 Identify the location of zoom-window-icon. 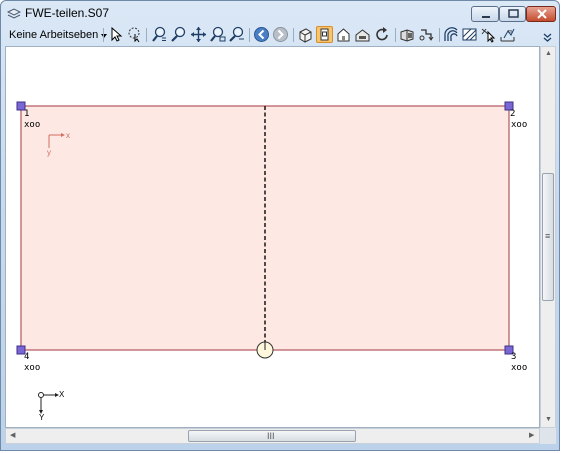
(218, 34).